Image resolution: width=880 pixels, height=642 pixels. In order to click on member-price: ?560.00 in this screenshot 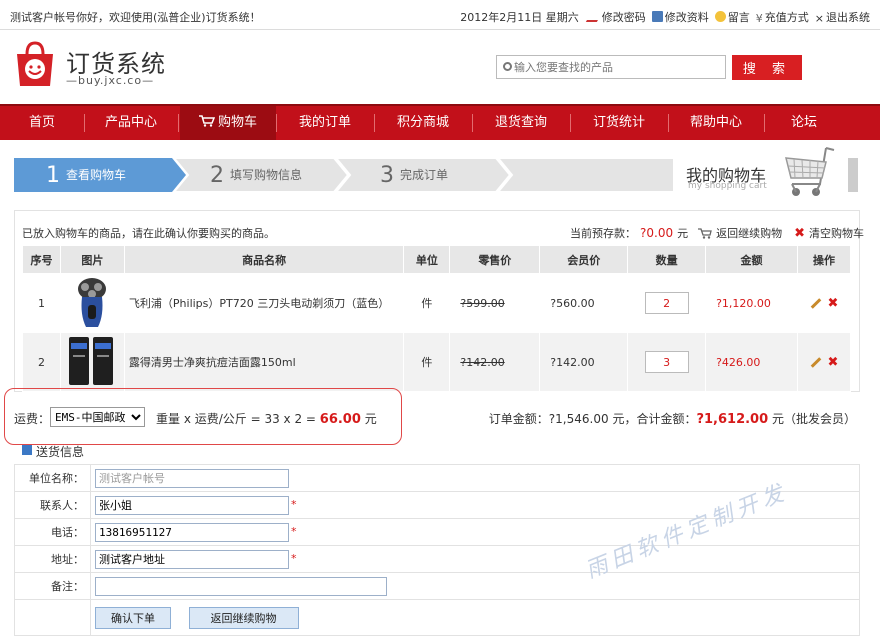, I will do `click(584, 303)`.